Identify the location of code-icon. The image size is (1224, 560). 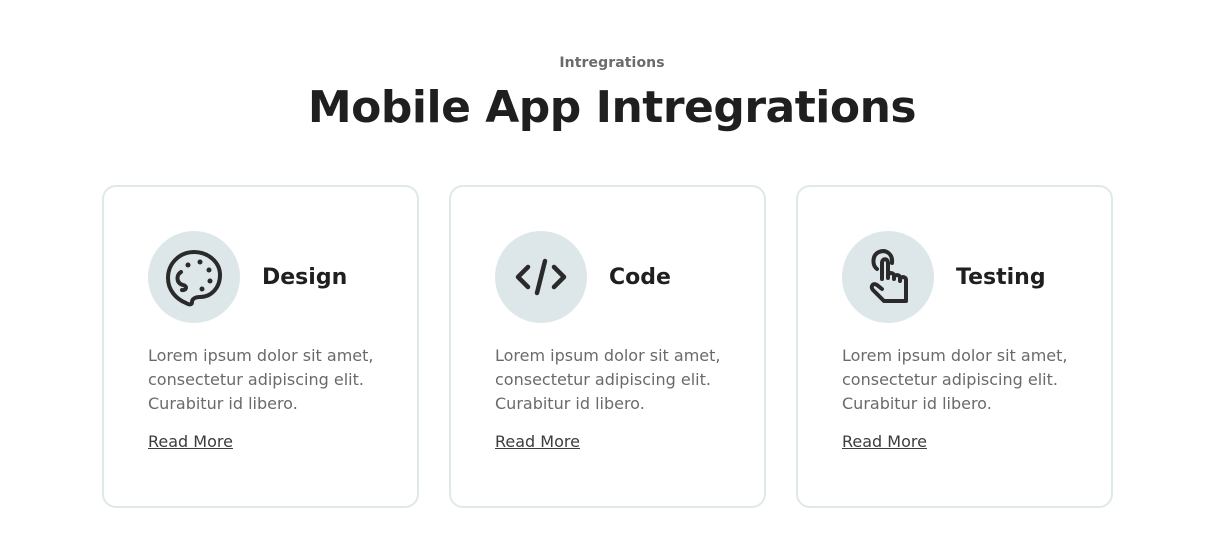
(541, 277).